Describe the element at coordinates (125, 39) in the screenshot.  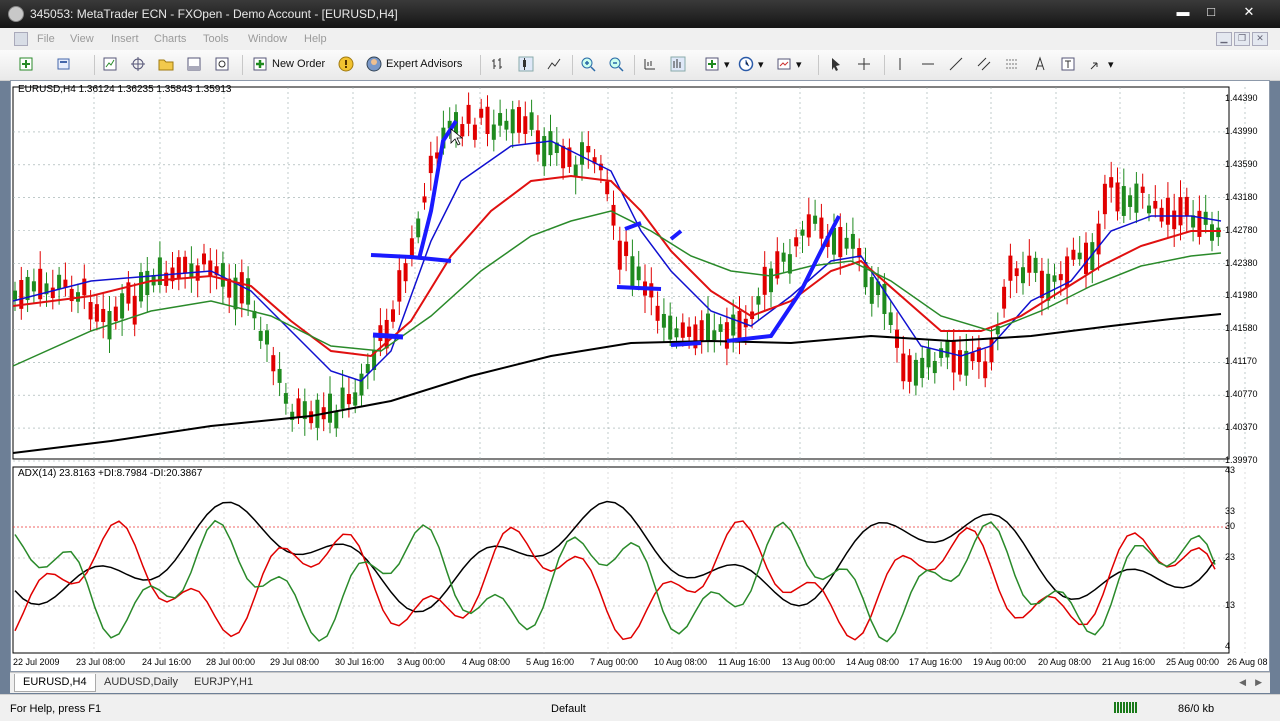
I see `menu-insert: Insert` at that location.